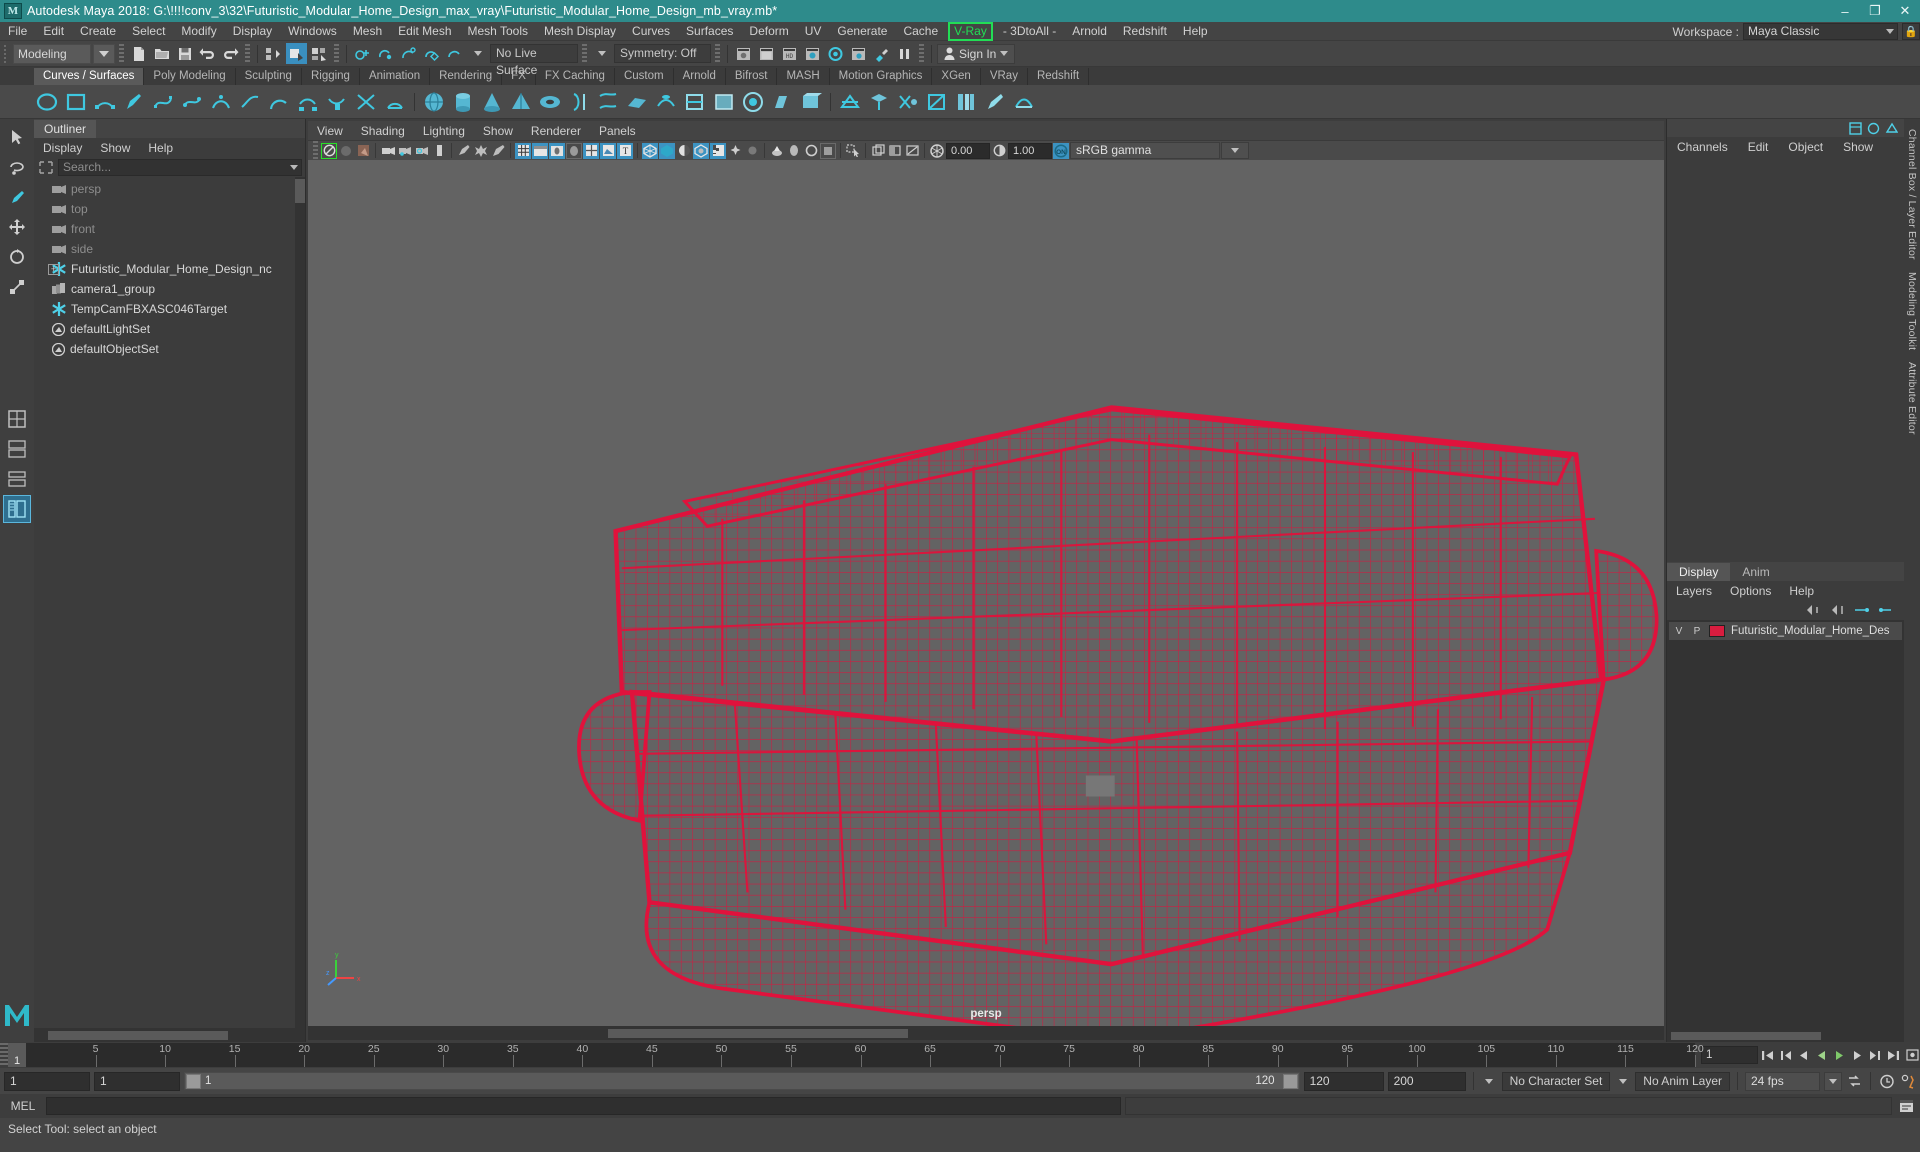 Image resolution: width=1920 pixels, height=1152 pixels. I want to click on bevel-icon, so click(782, 102).